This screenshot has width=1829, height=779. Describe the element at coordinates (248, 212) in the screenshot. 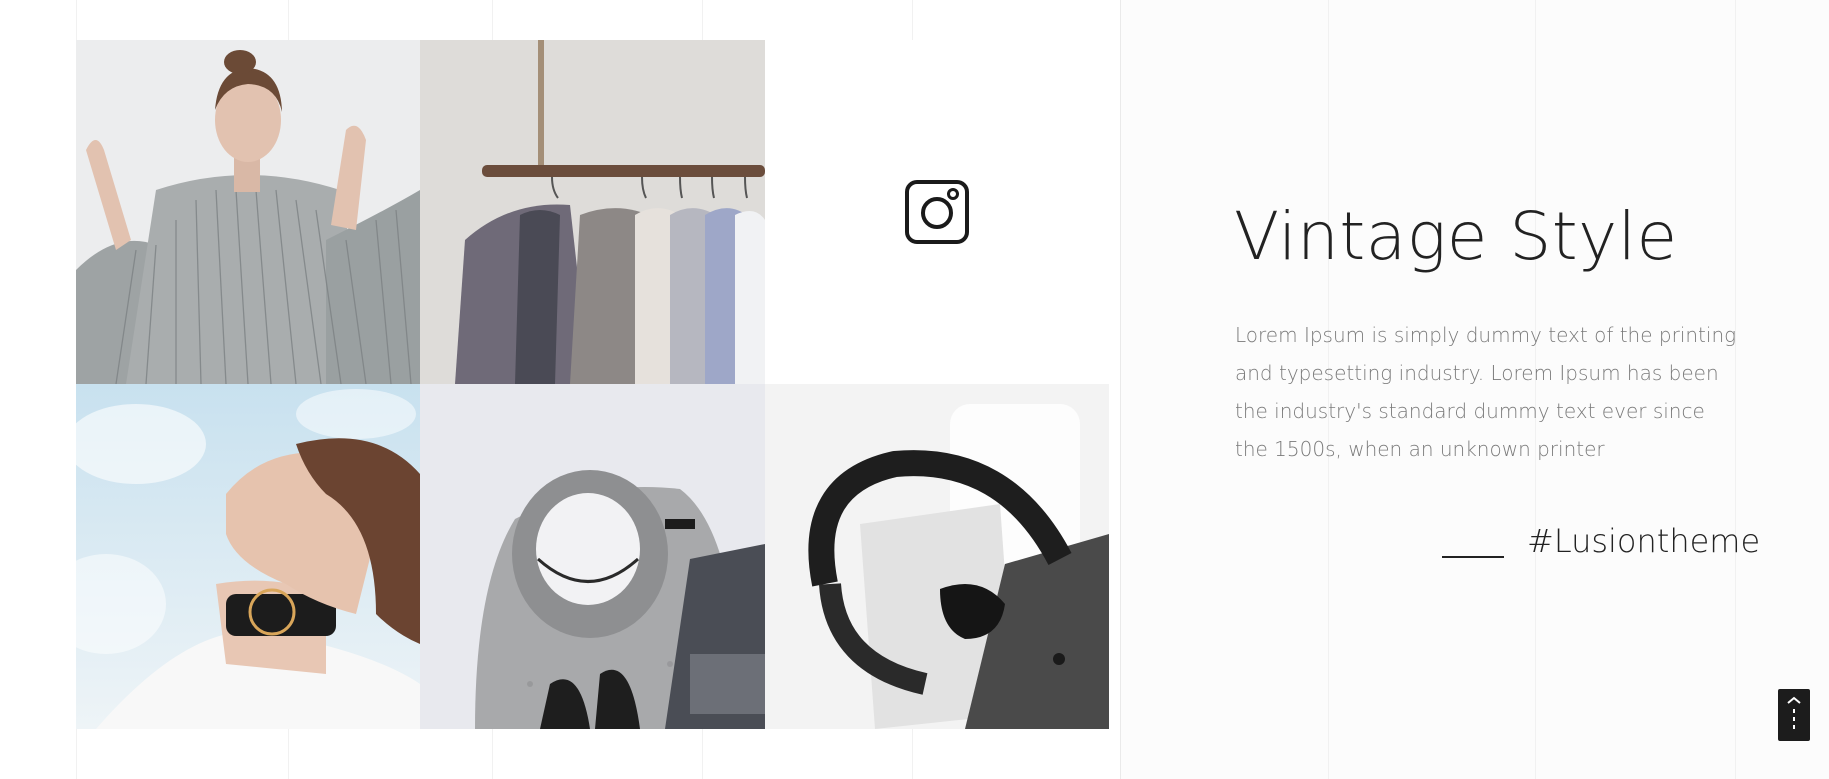

I see `gallery-image-pleated-dress` at that location.